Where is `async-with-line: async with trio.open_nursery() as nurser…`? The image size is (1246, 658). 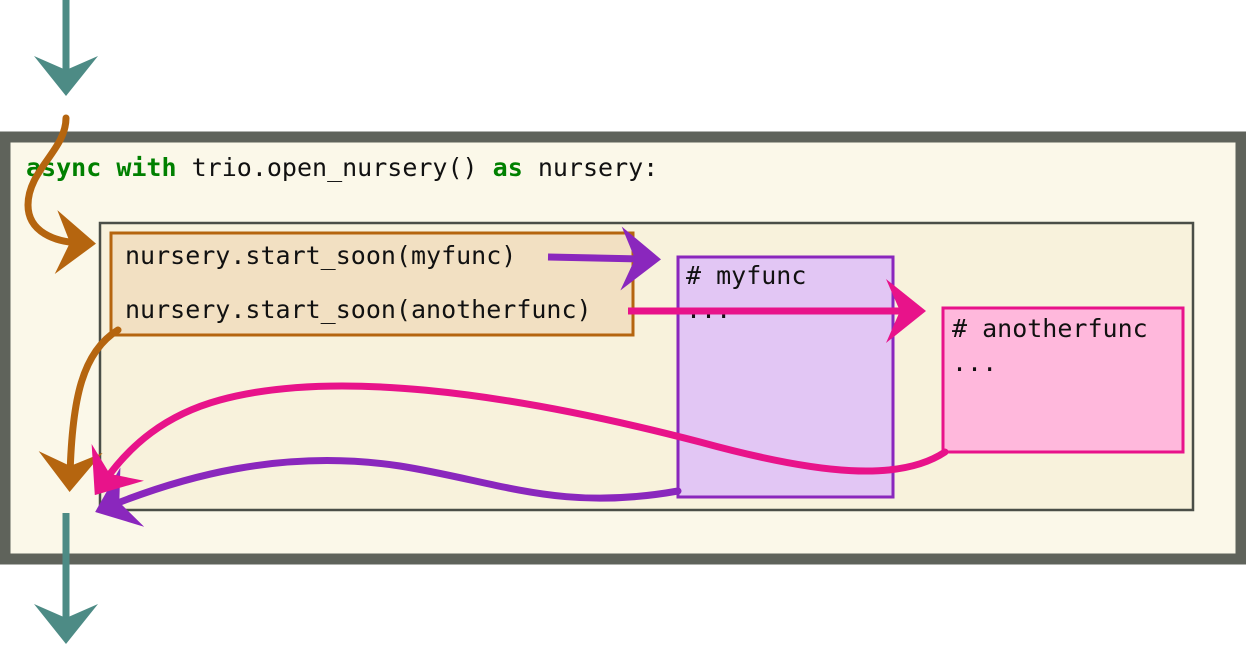
async-with-line: async with trio.open_nursery() as nurser… is located at coordinates (342, 167).